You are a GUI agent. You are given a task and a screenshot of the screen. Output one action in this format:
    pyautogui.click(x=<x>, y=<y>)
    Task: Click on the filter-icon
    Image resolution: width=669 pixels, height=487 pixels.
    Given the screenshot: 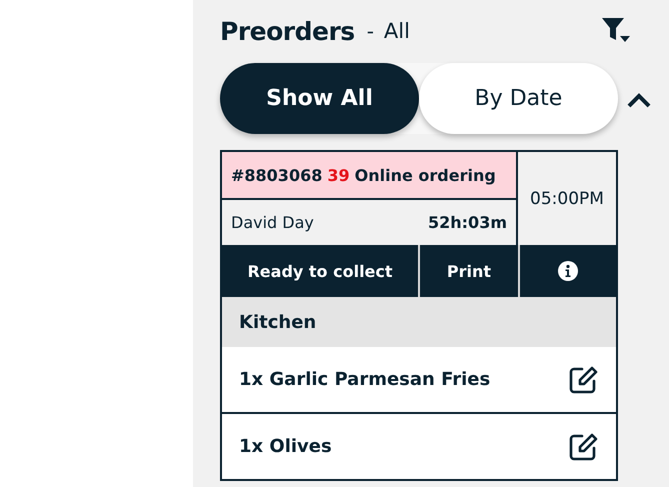 What is the action you would take?
    pyautogui.click(x=616, y=31)
    